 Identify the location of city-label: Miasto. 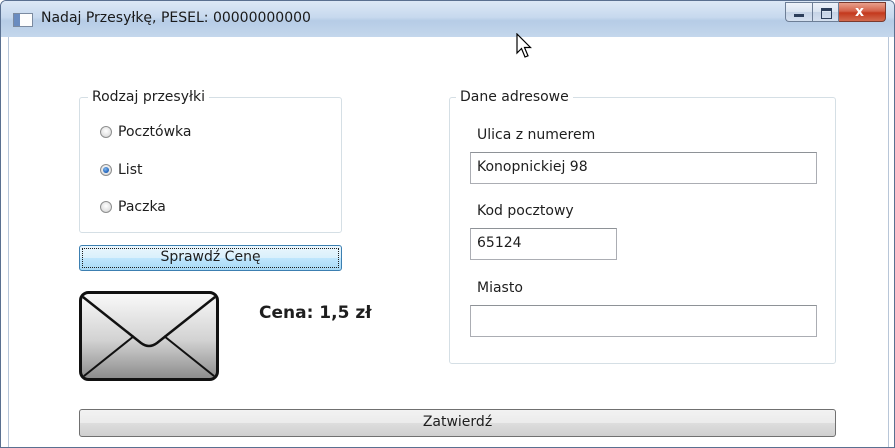
(500, 288).